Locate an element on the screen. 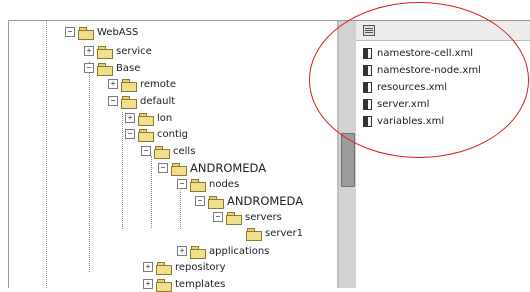  tree-scrollbar is located at coordinates (347, 154).